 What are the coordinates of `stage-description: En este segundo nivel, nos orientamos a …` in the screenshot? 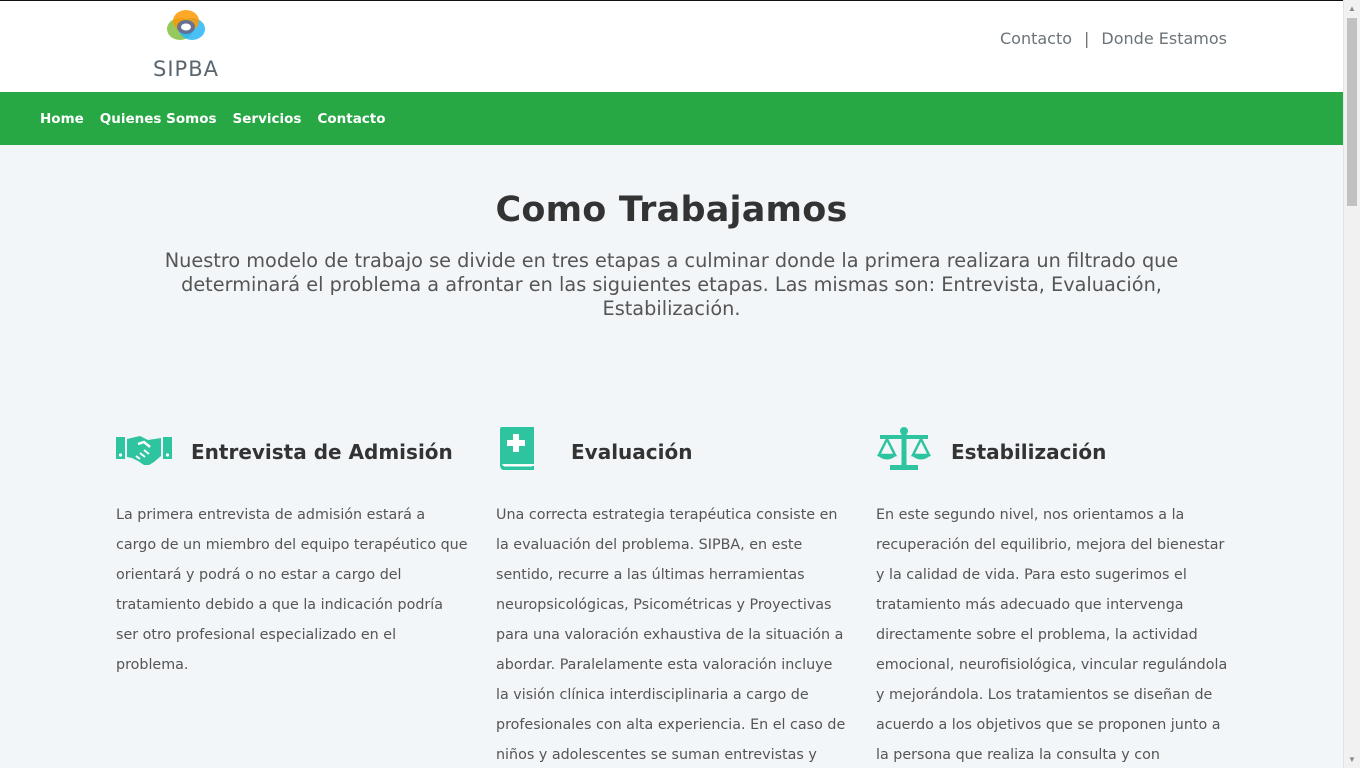 It's located at (1052, 635).